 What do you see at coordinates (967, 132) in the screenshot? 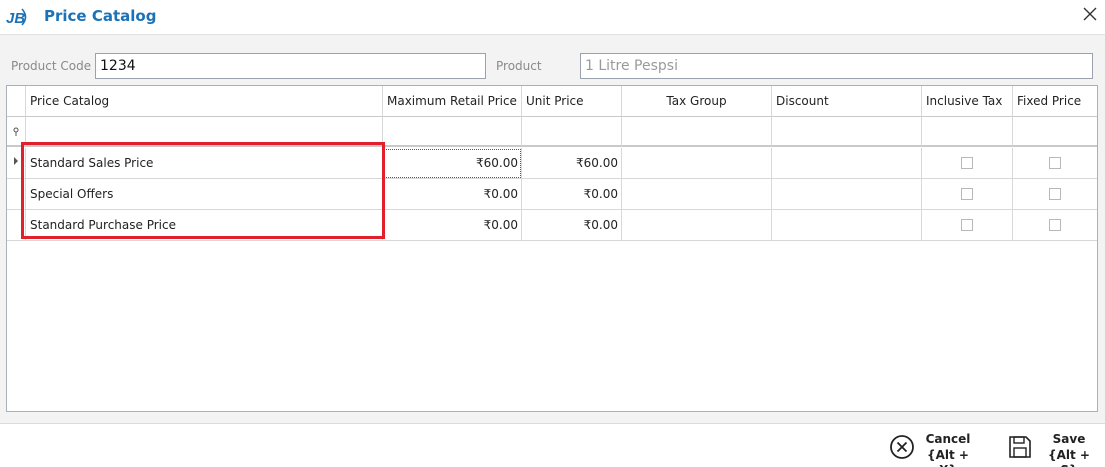
I see `filter-cell-inclusive-tax` at bounding box center [967, 132].